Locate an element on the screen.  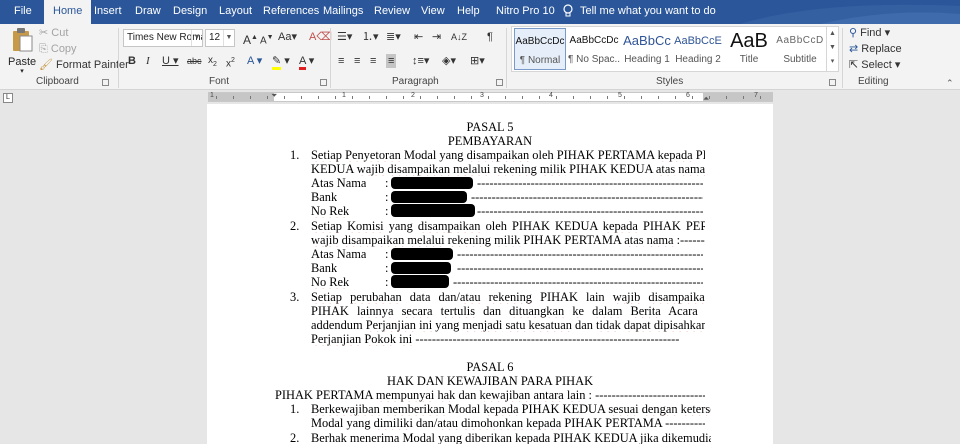
misspelled-word: kewajiban is located at coordinates (505, 395).